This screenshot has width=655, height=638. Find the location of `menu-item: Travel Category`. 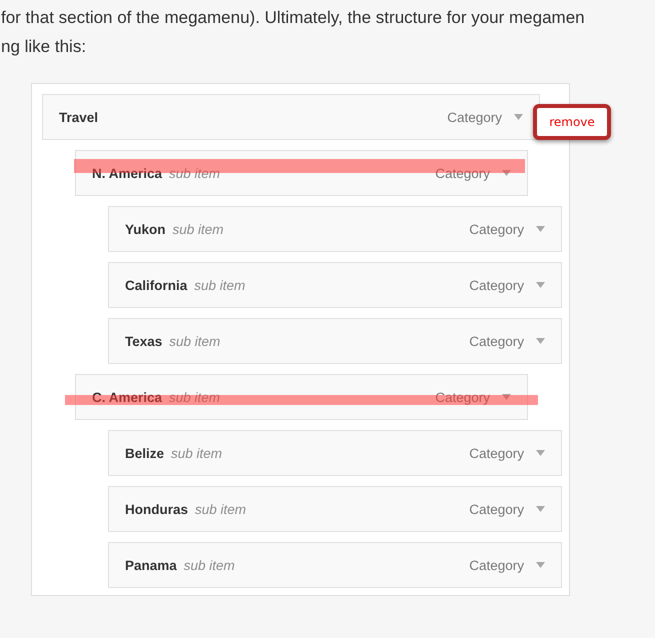

menu-item: Travel Category is located at coordinates (291, 117).